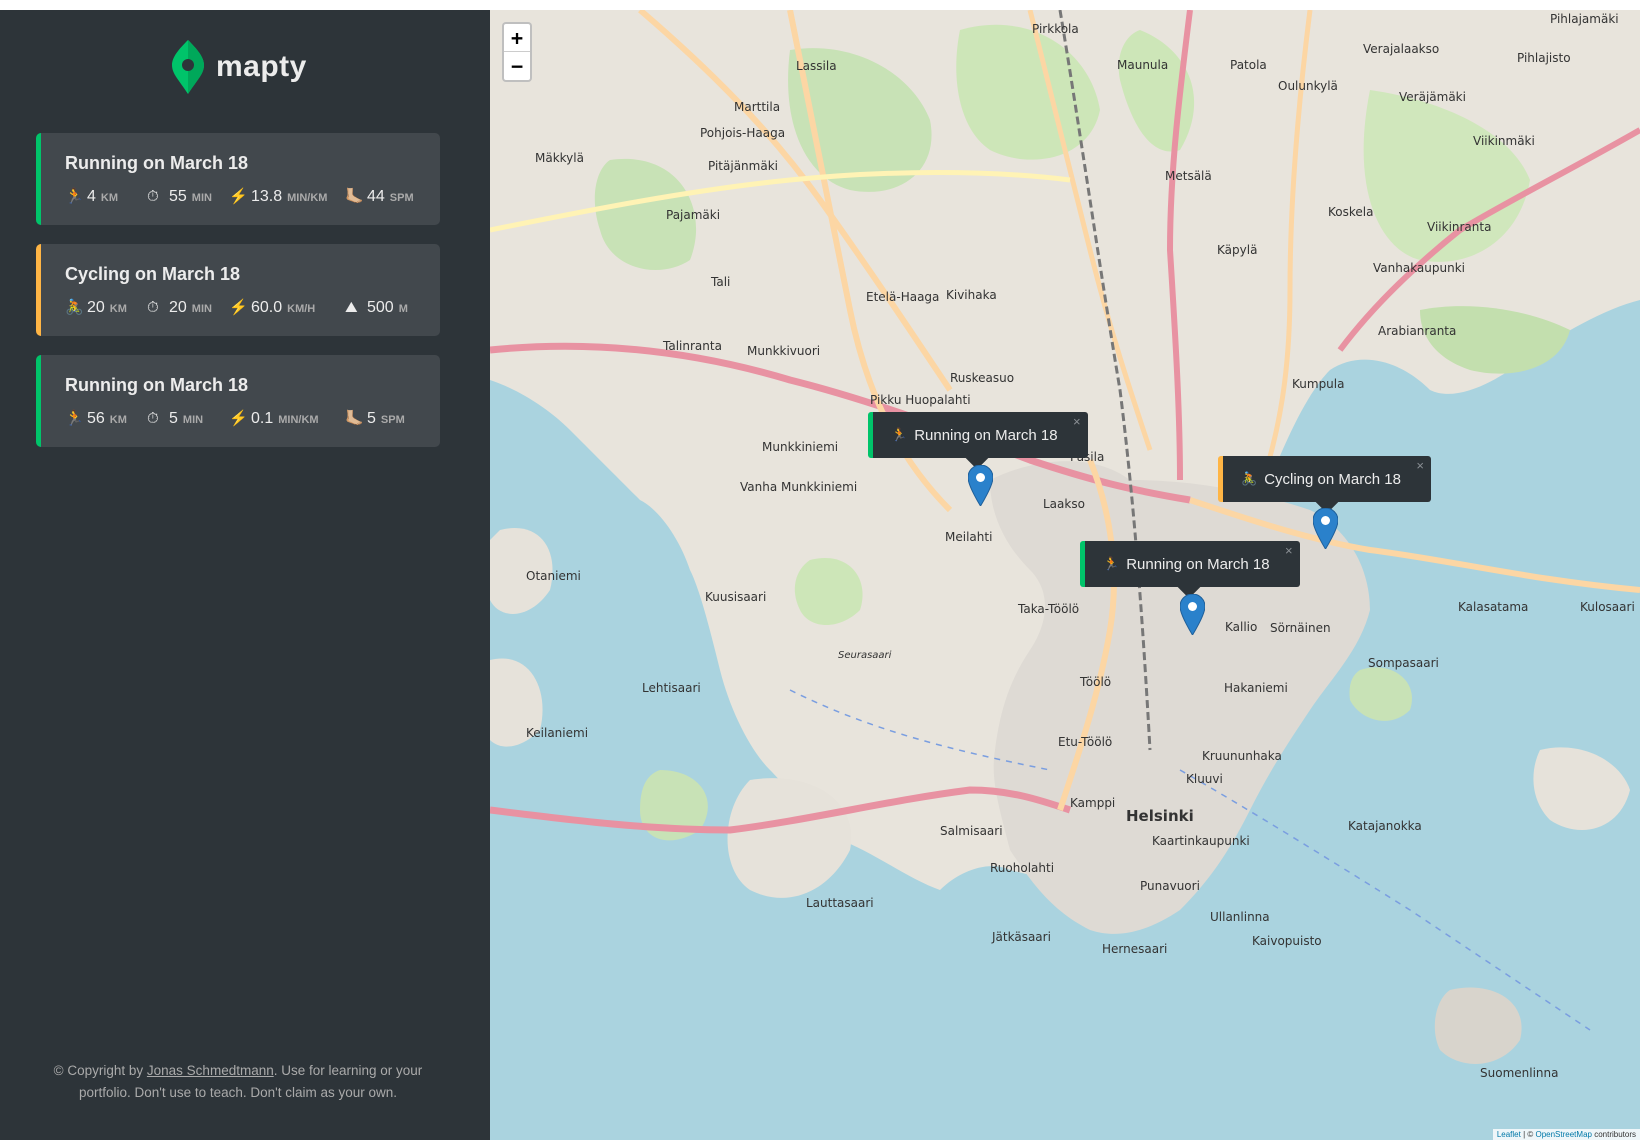 The height and width of the screenshot is (1140, 1640). I want to click on workout-details: 🚴 20 km ⏱ 20 min ⚡️ 60.0 km/h ⛰ 500 m, so click(245, 307).